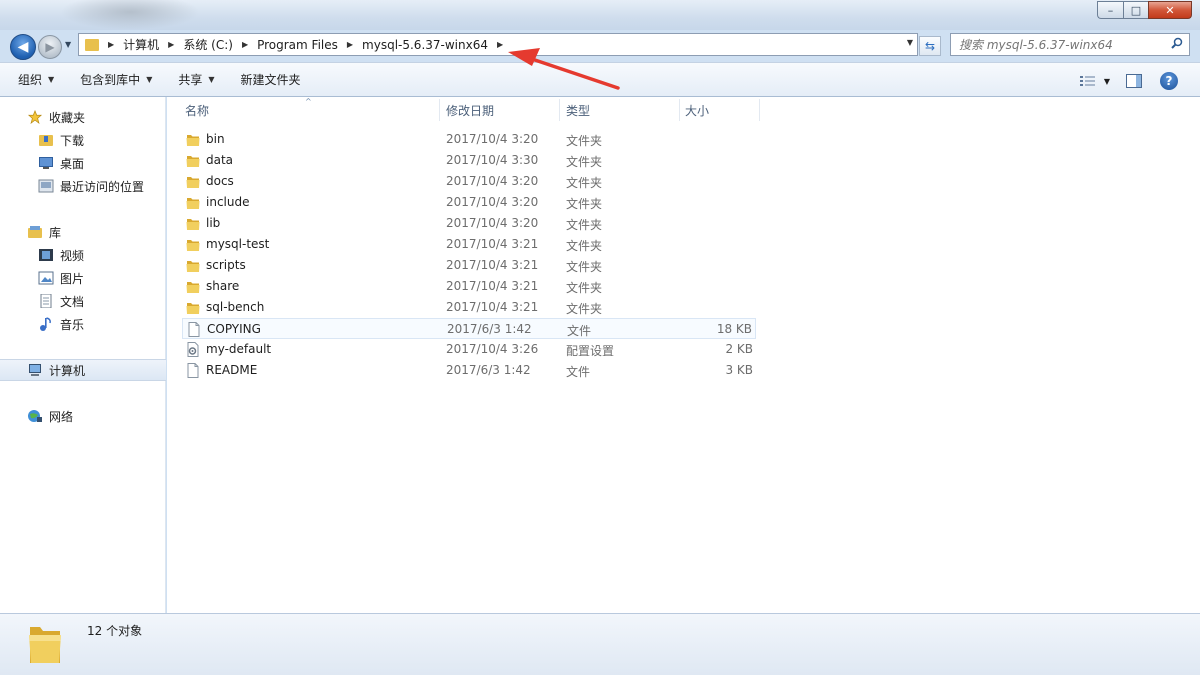 The image size is (1200, 675). What do you see at coordinates (578, 110) in the screenshot?
I see `column-header-type-label: 类型` at bounding box center [578, 110].